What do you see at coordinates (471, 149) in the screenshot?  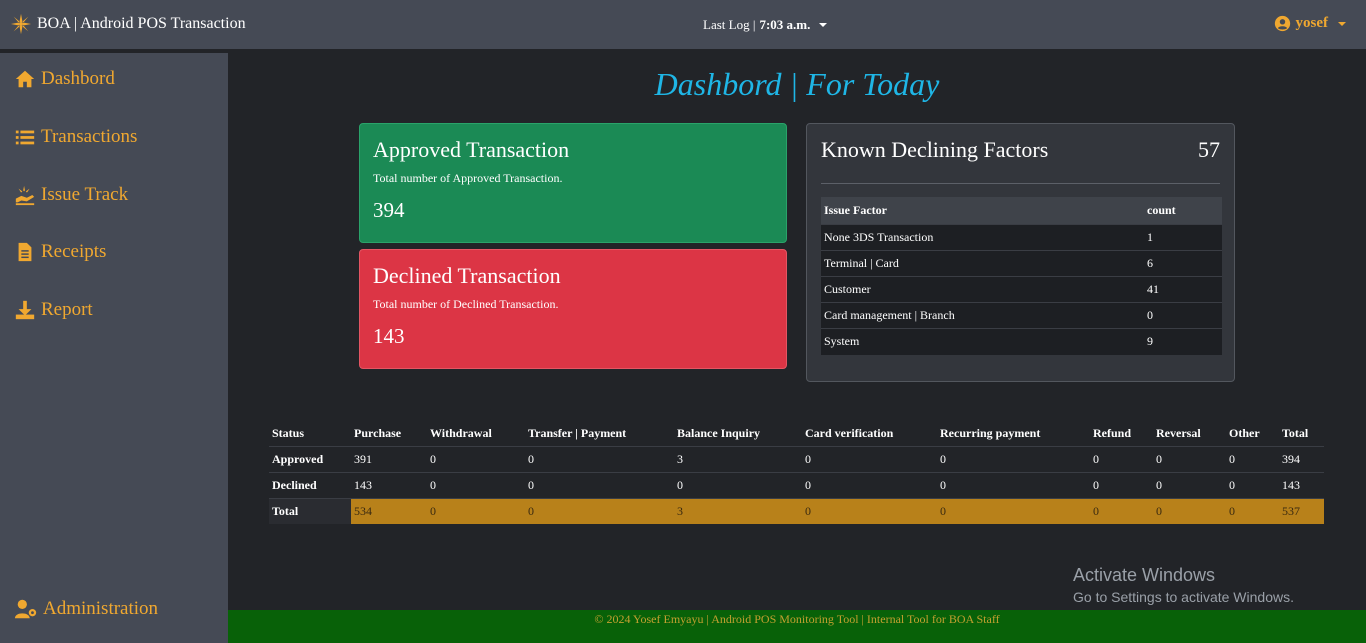 I see `card-title: Approved Transaction` at bounding box center [471, 149].